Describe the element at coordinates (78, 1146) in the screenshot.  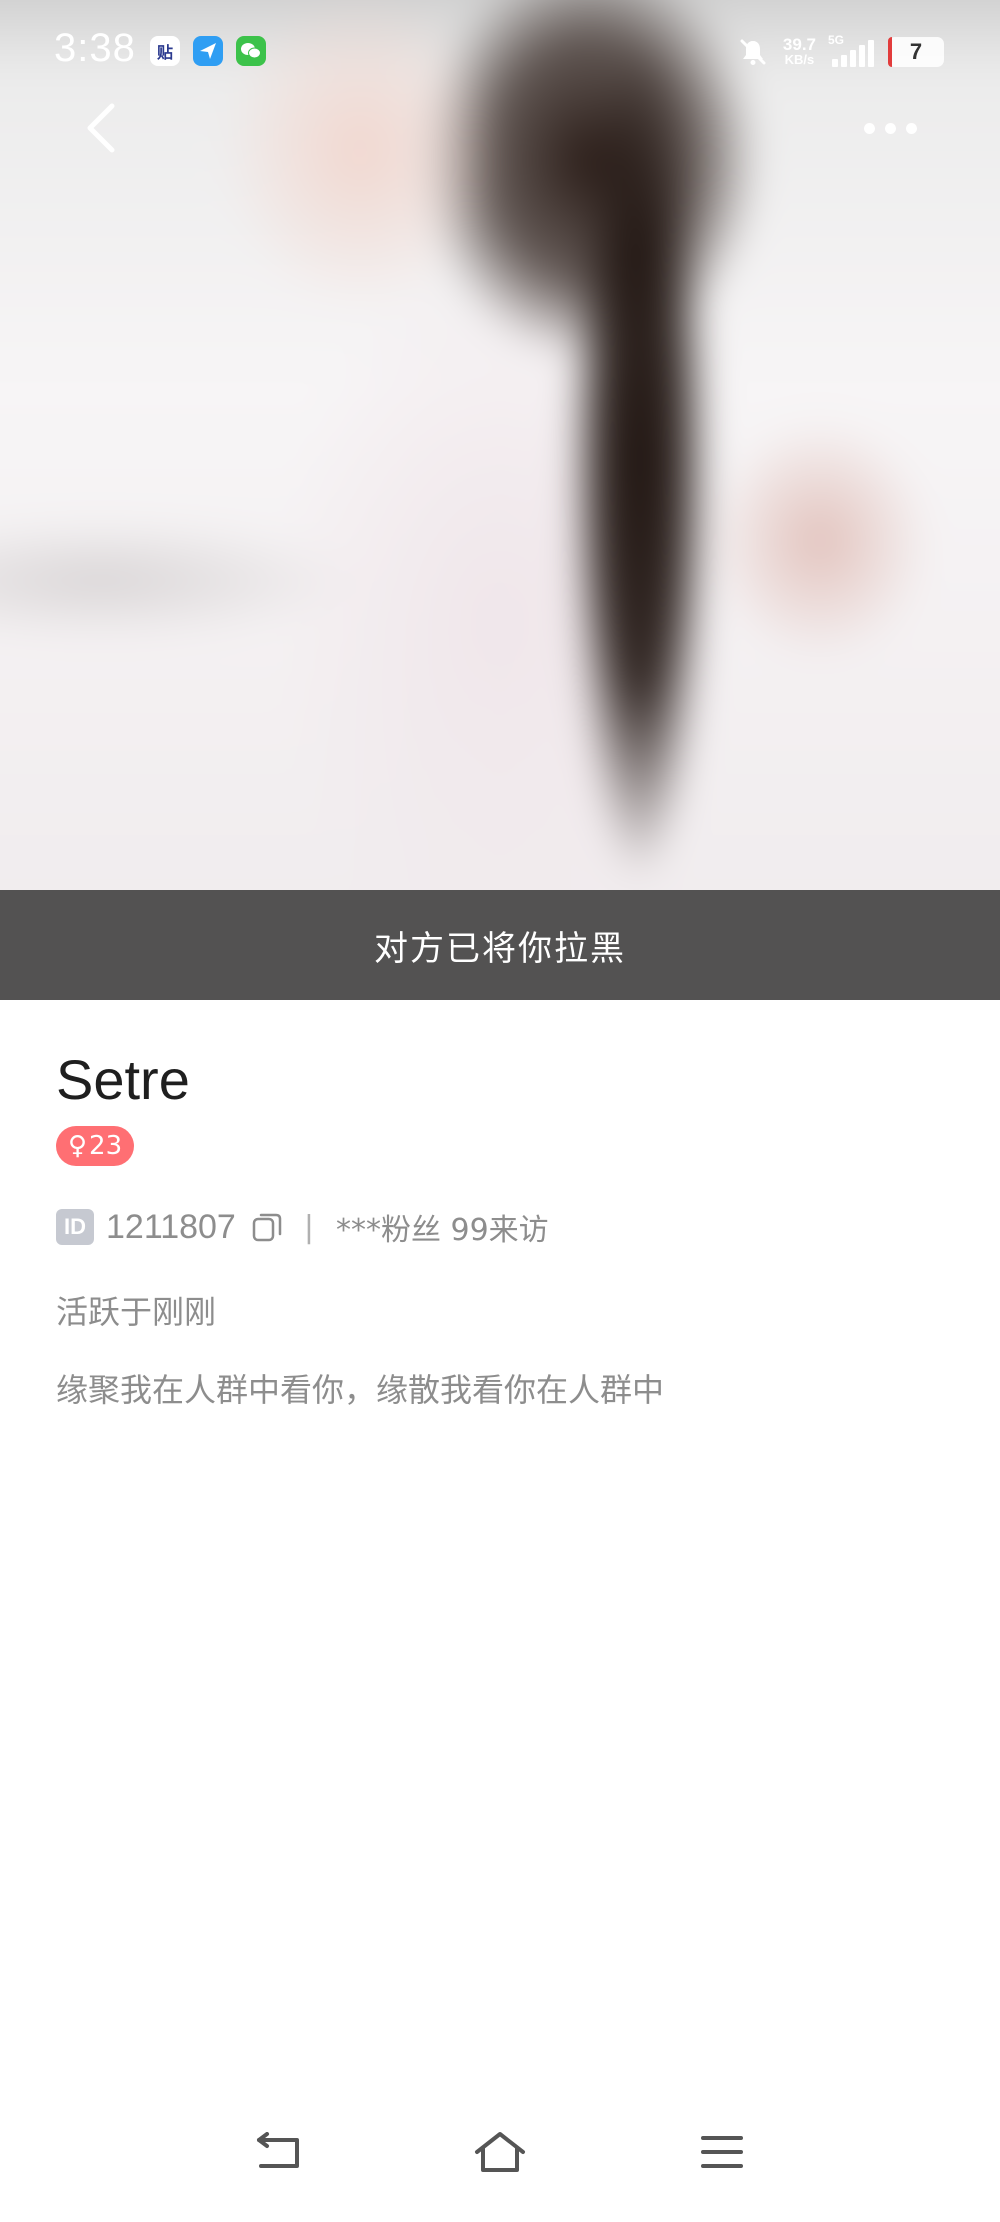
I see `female-icon: ♀` at that location.